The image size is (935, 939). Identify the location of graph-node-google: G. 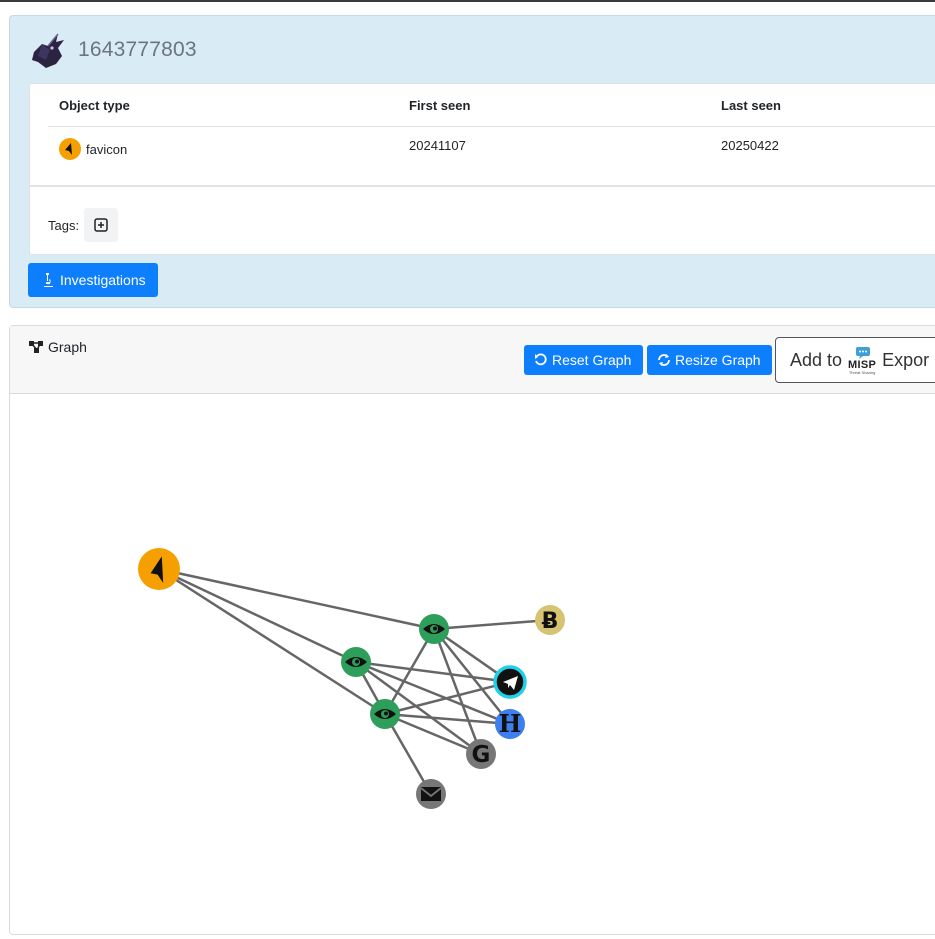
(481, 754).